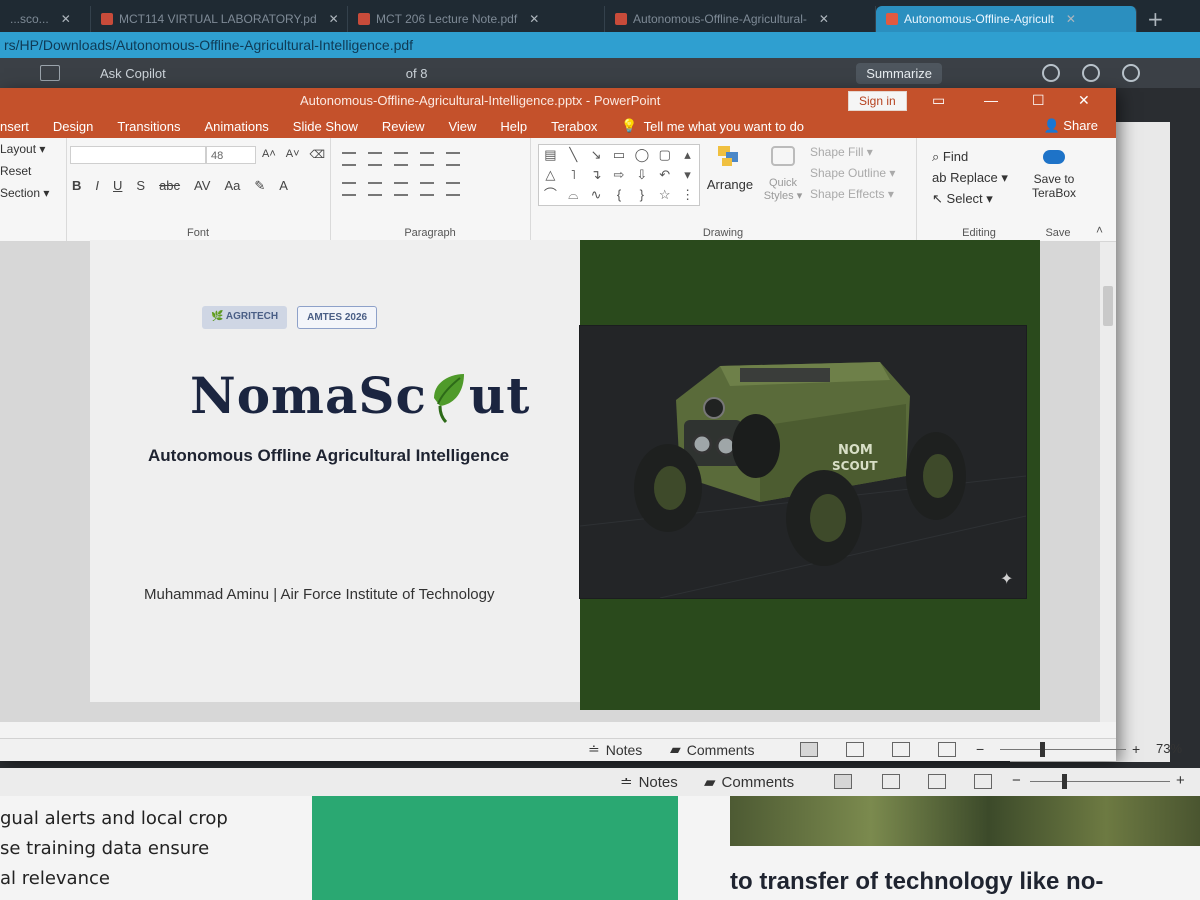  Describe the element at coordinates (550, 175) in the screenshot. I see `triangle-shape-icon: △` at that location.